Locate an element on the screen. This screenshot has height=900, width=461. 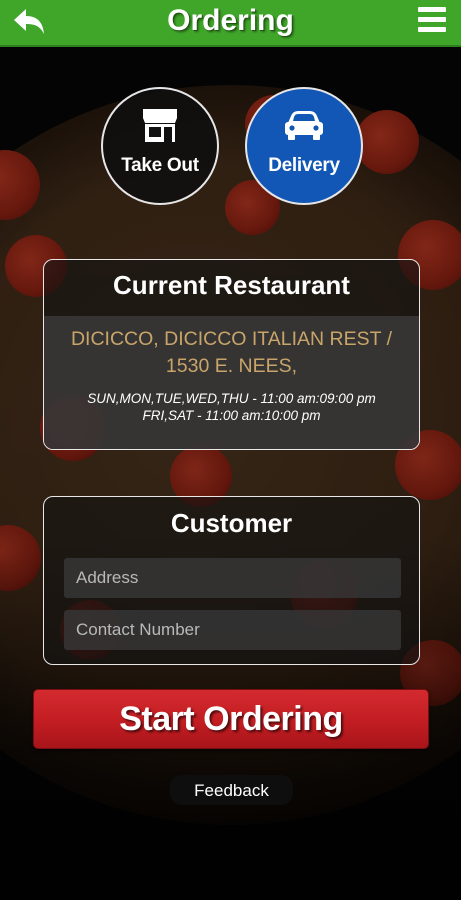
start-ordering-button: Start Ordering is located at coordinates (231, 719).